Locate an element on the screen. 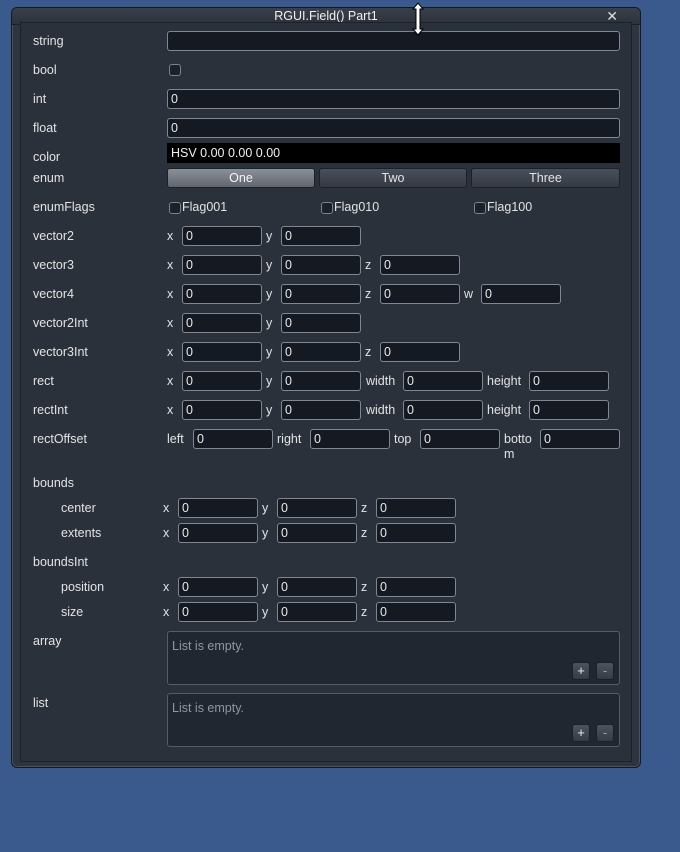 The image size is (680, 852). vector3int-z-input: 0 is located at coordinates (420, 352).